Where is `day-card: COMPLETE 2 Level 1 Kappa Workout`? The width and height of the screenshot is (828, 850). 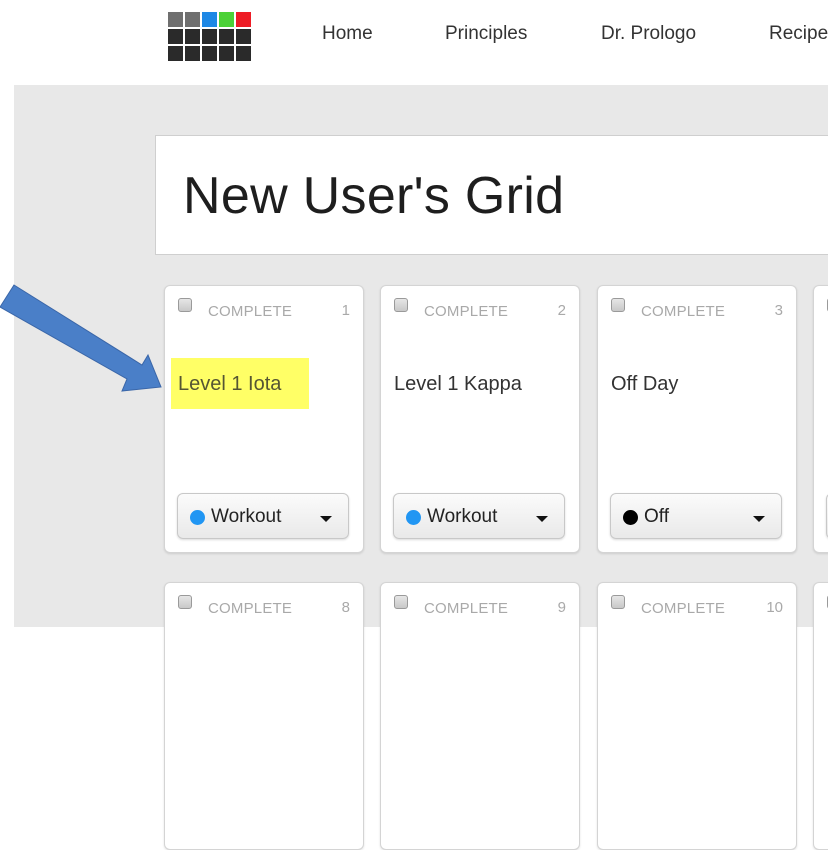
day-card: COMPLETE 2 Level 1 Kappa Workout is located at coordinates (480, 419).